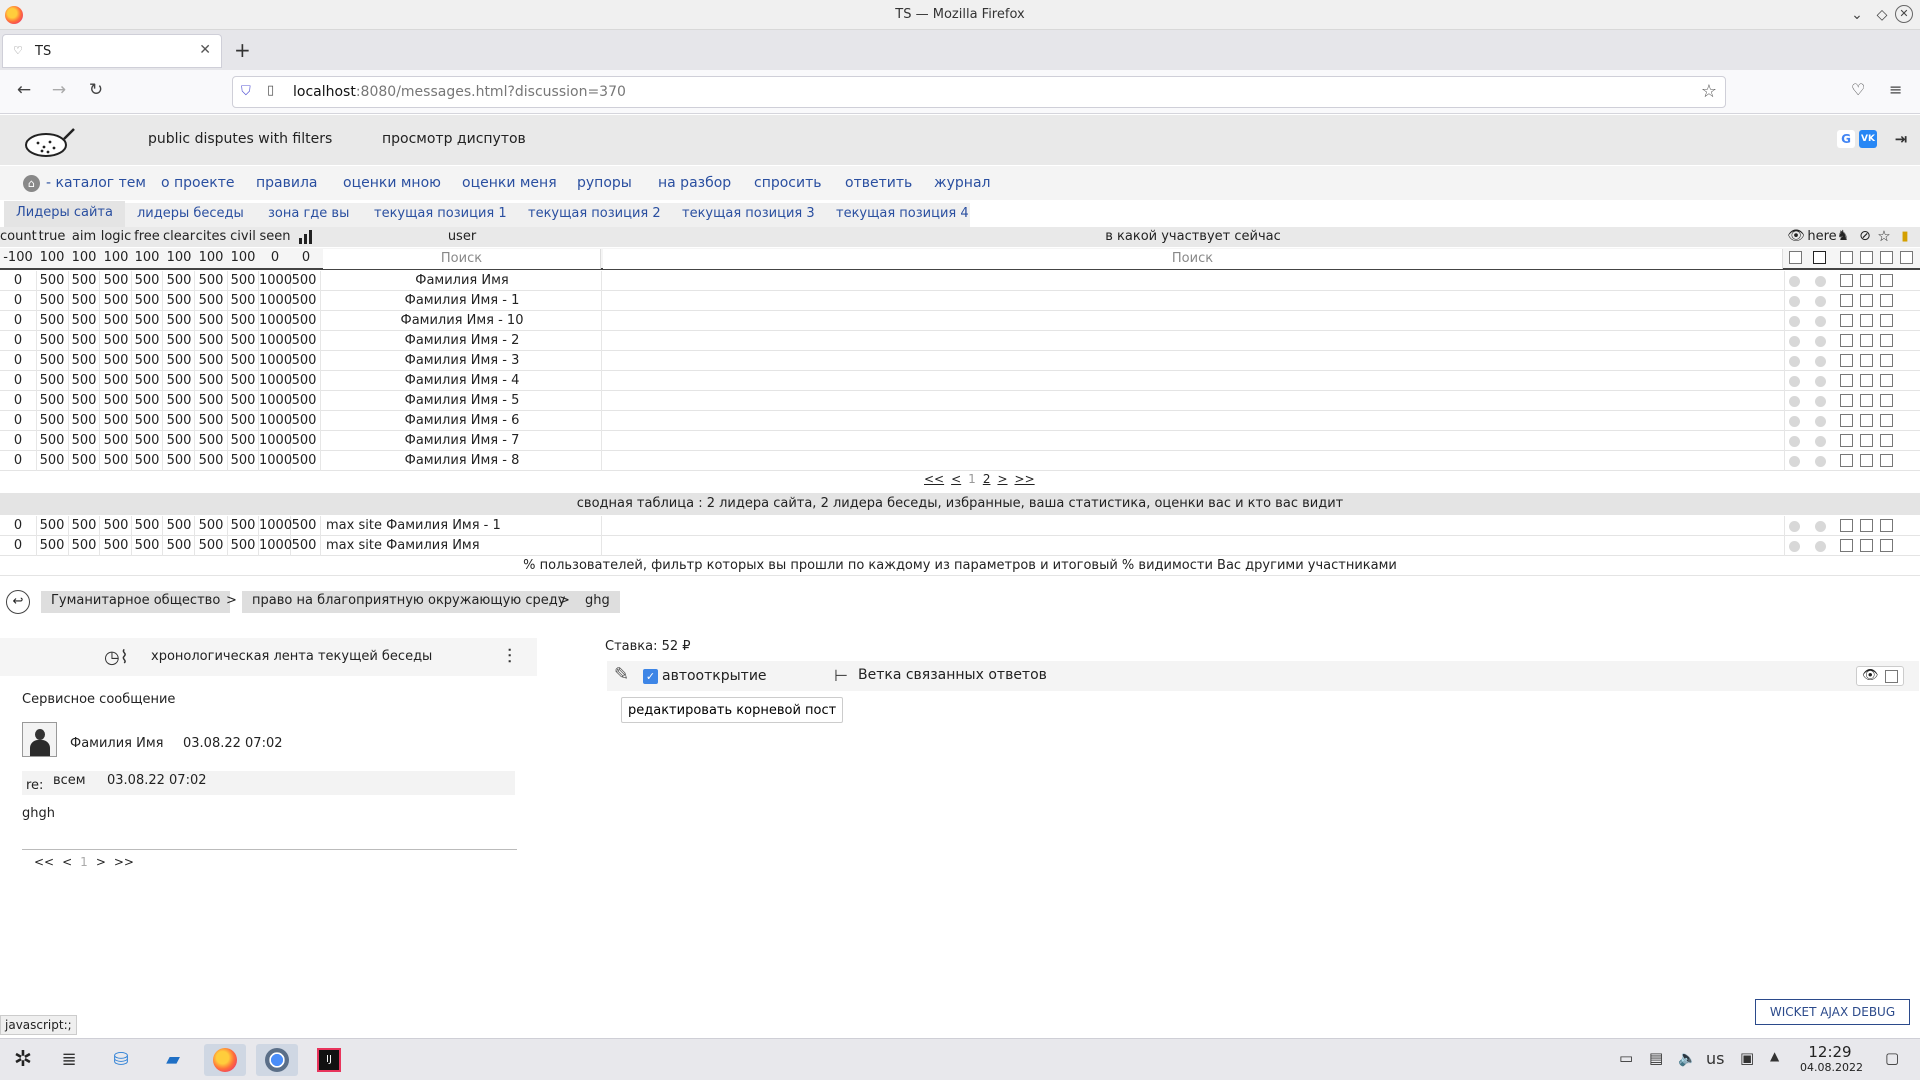  I want to click on filter-true: 100, so click(52, 257).